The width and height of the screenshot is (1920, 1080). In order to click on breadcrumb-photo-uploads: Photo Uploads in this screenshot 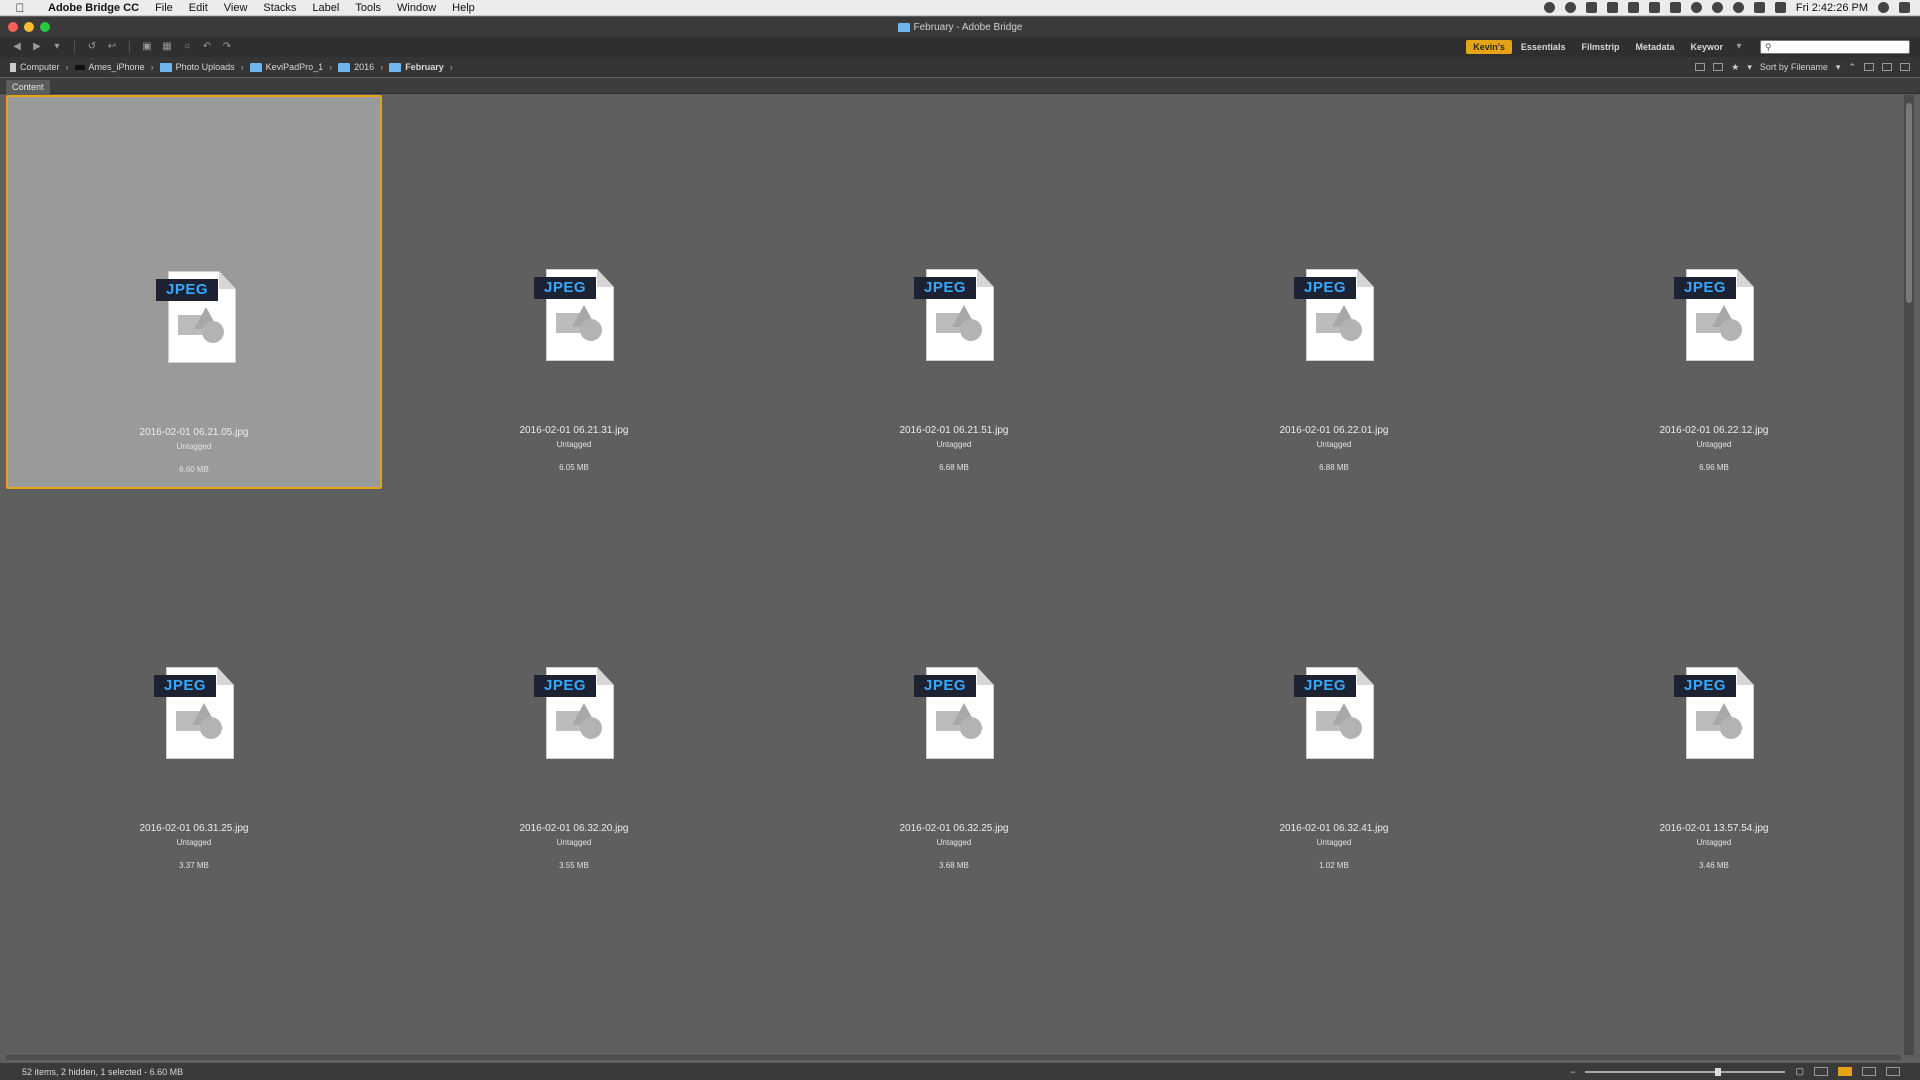, I will do `click(205, 67)`.